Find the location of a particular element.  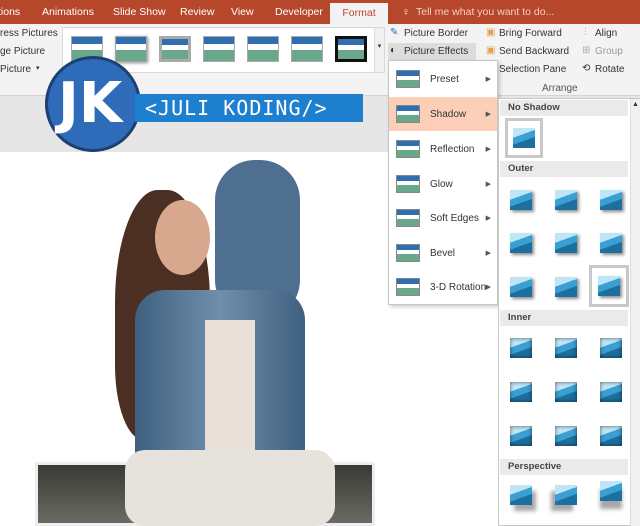

tab-format: Format is located at coordinates (359, 13).